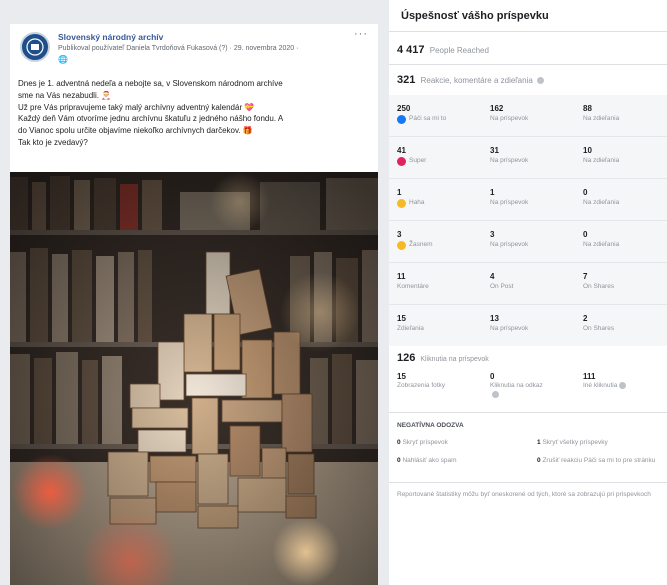  I want to click on like-icon, so click(401, 119).